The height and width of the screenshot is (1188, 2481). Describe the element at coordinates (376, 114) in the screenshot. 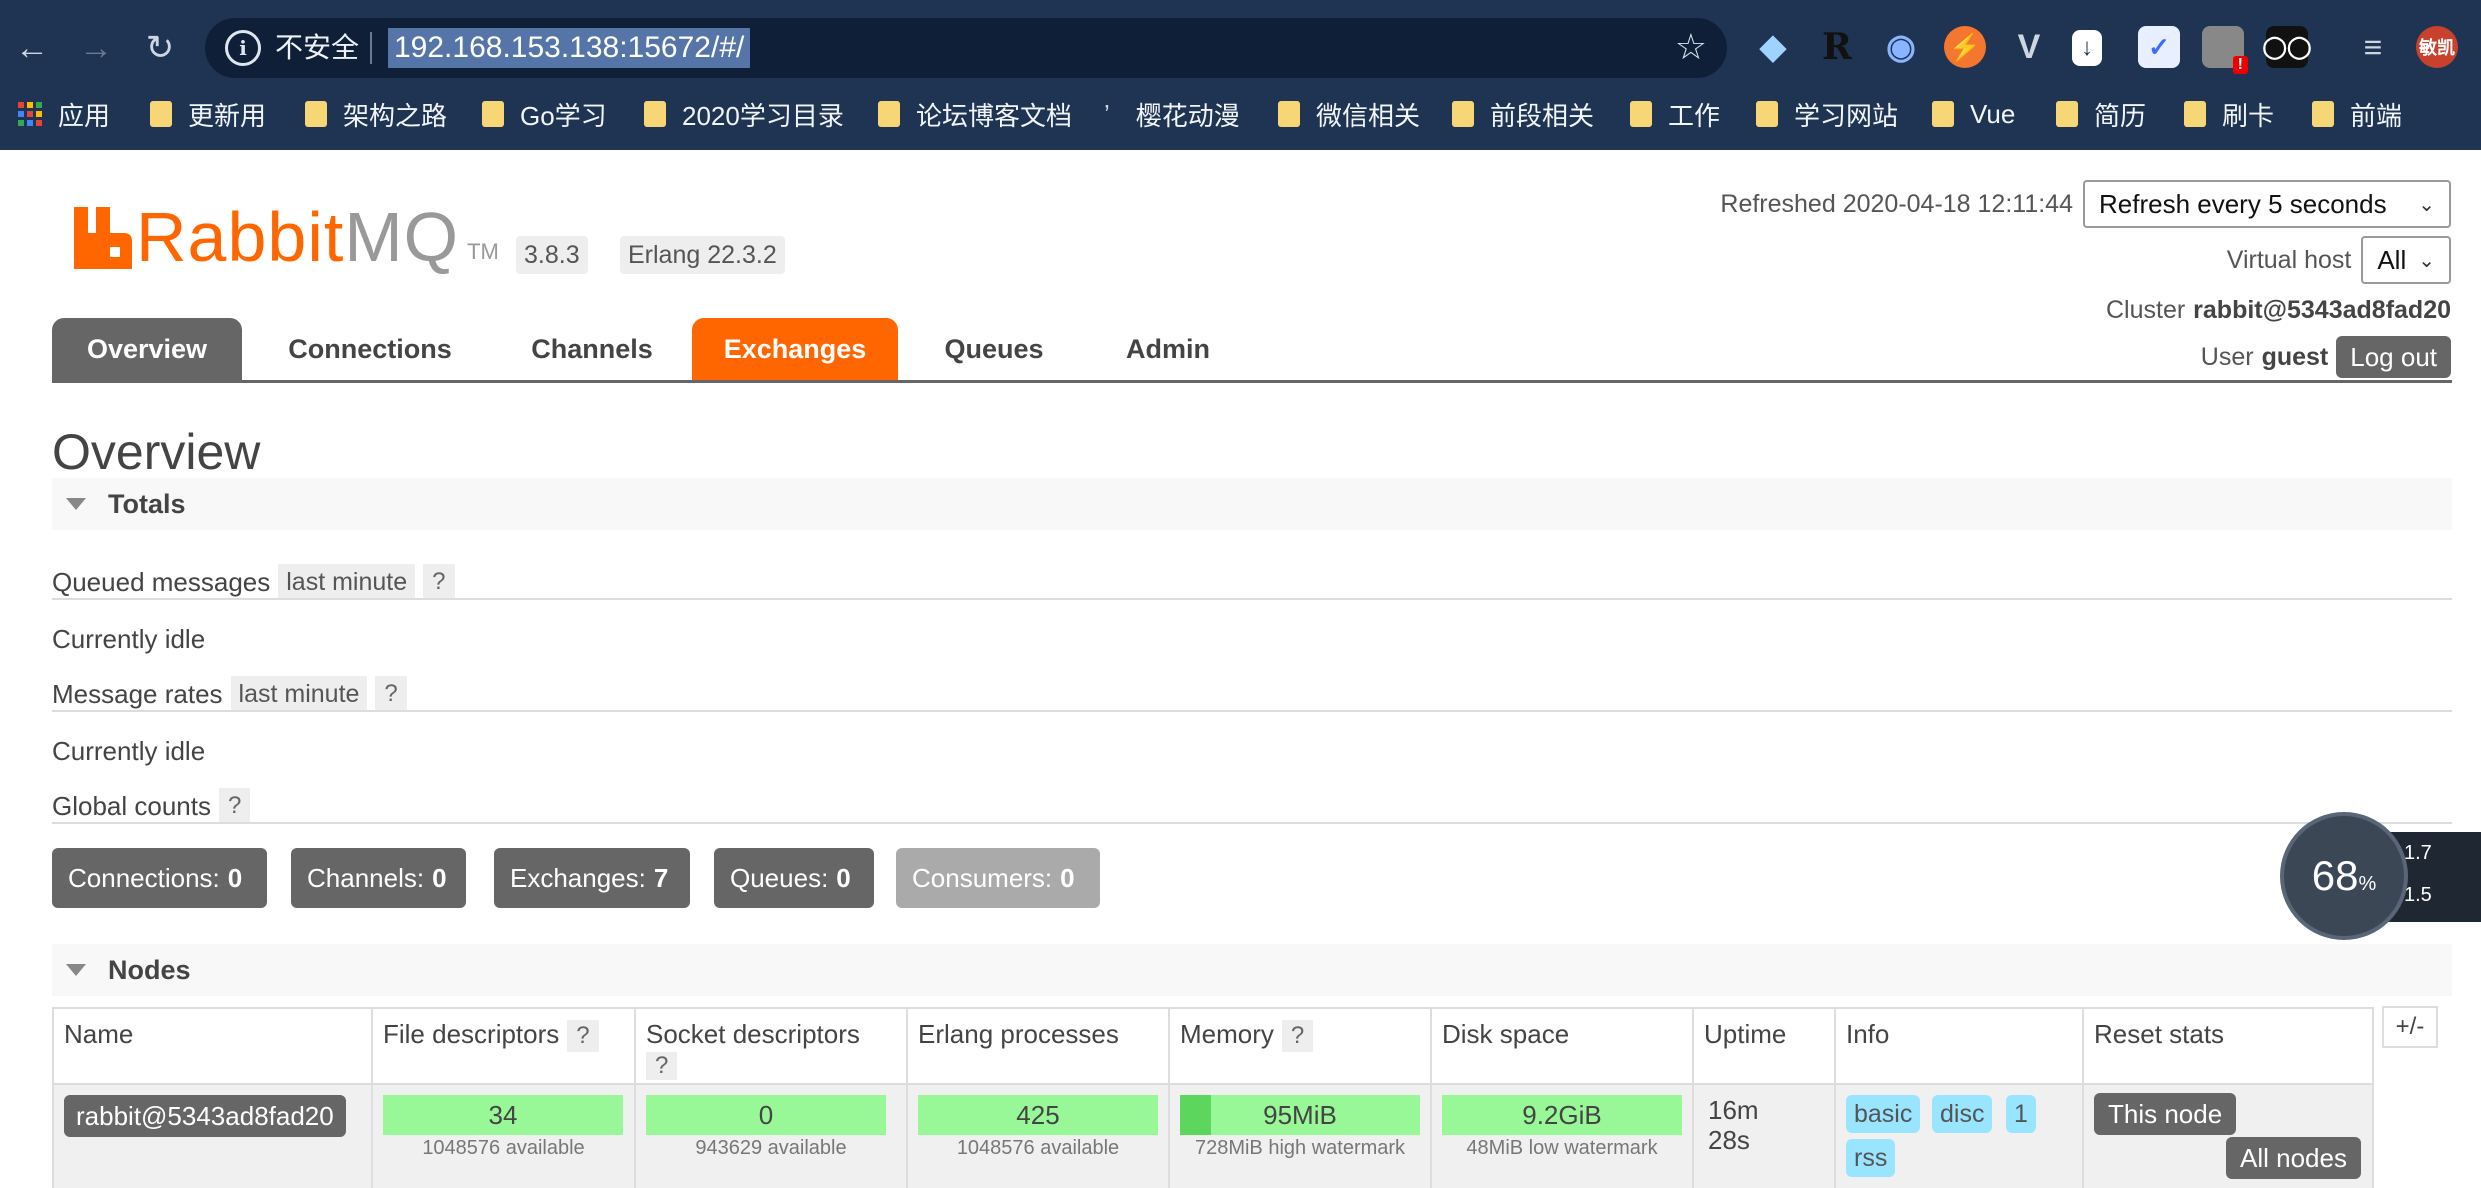

I see `bookmark-folder: 架构之路` at that location.